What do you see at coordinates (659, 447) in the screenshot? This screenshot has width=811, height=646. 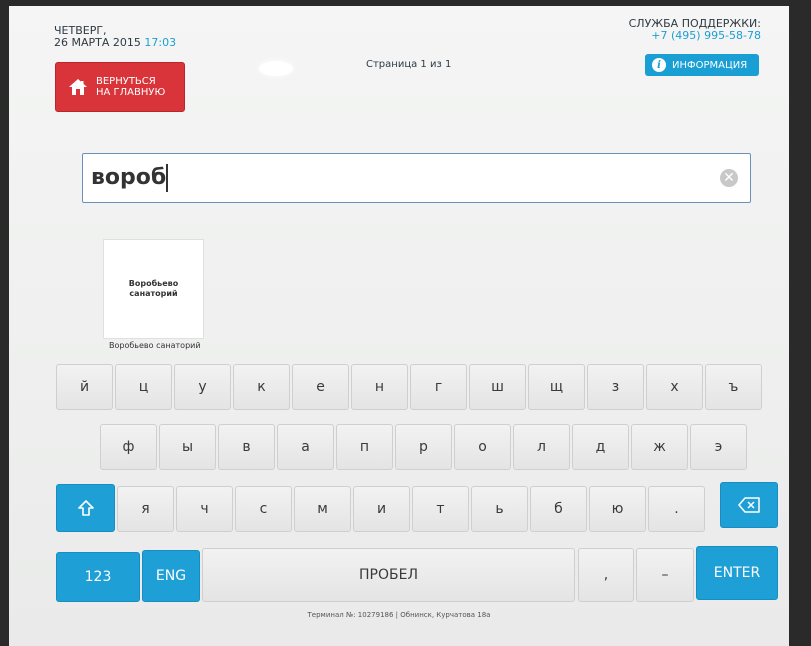 I see `key-ж: ж` at bounding box center [659, 447].